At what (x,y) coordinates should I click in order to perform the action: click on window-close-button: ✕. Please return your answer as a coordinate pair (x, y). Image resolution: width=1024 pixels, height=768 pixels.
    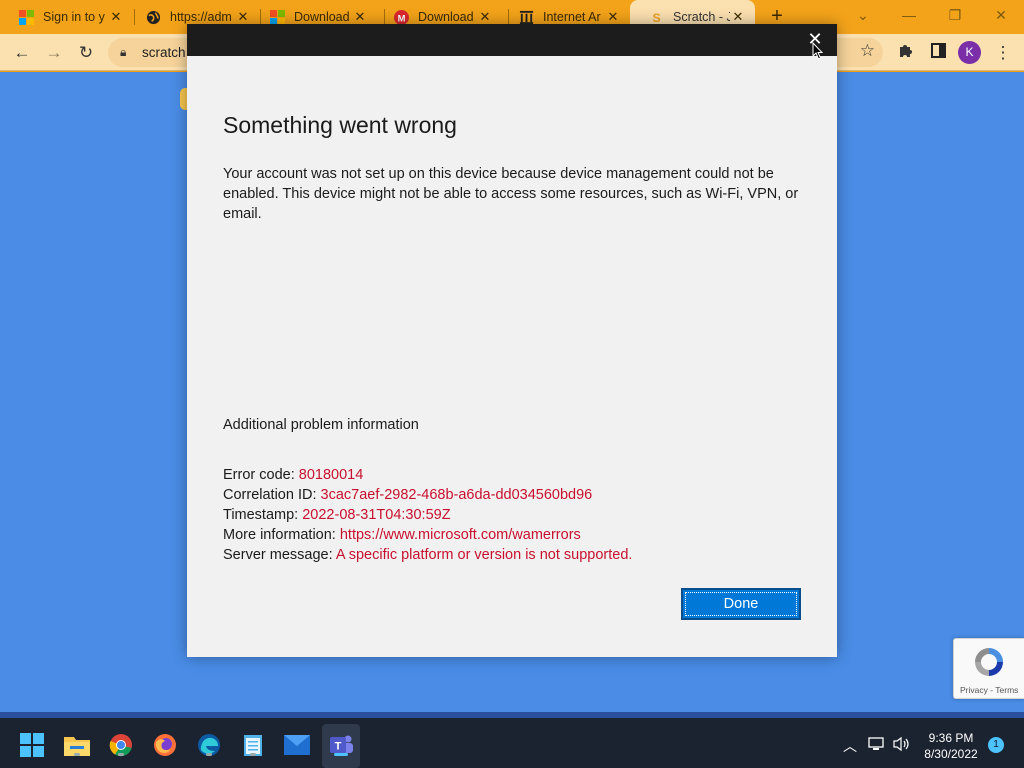
    Looking at the image, I should click on (1001, 17).